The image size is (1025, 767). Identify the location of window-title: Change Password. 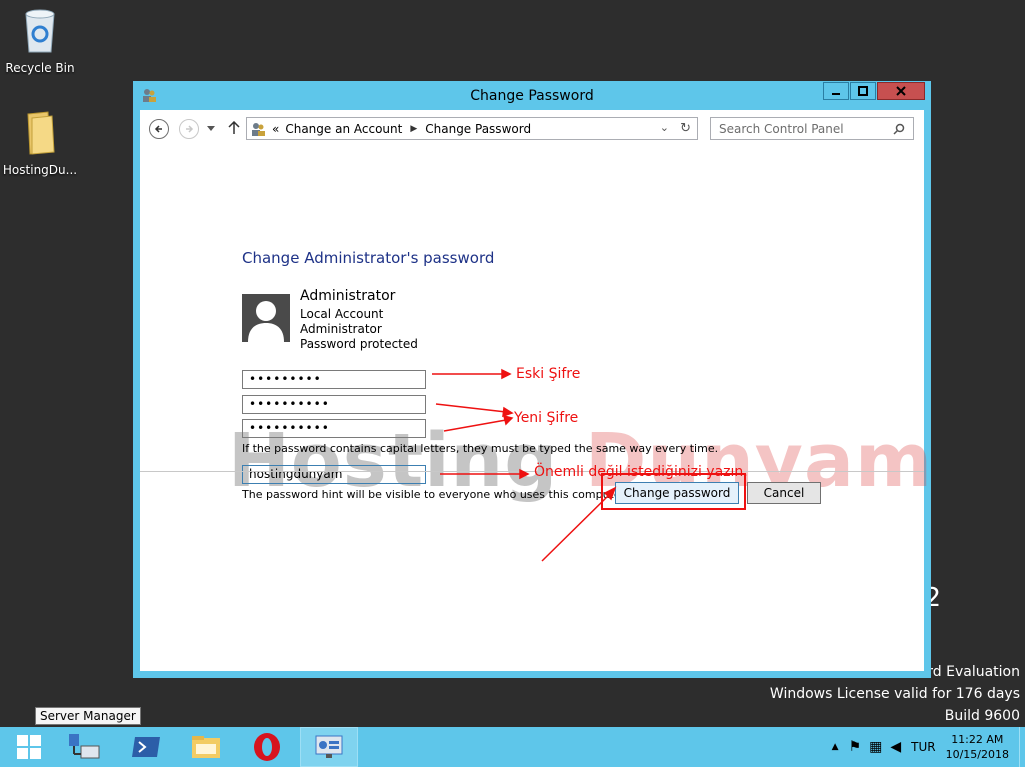
(532, 96).